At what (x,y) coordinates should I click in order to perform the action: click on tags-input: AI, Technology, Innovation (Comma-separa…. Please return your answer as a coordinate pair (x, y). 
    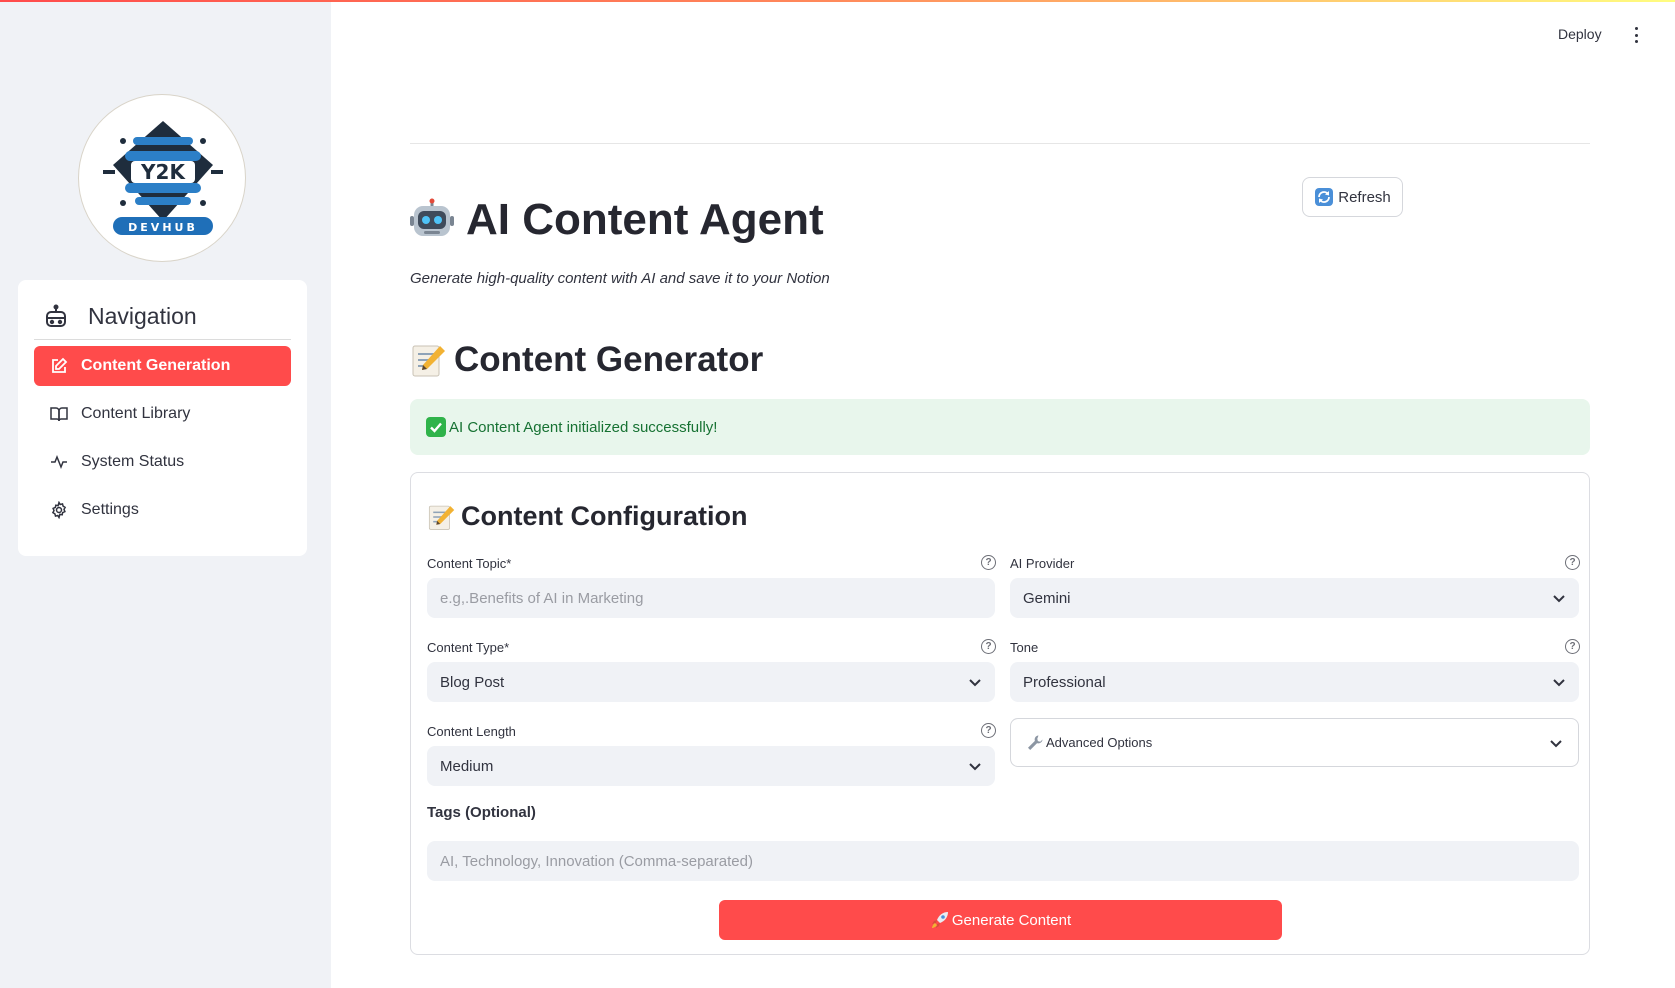
    Looking at the image, I should click on (1003, 861).